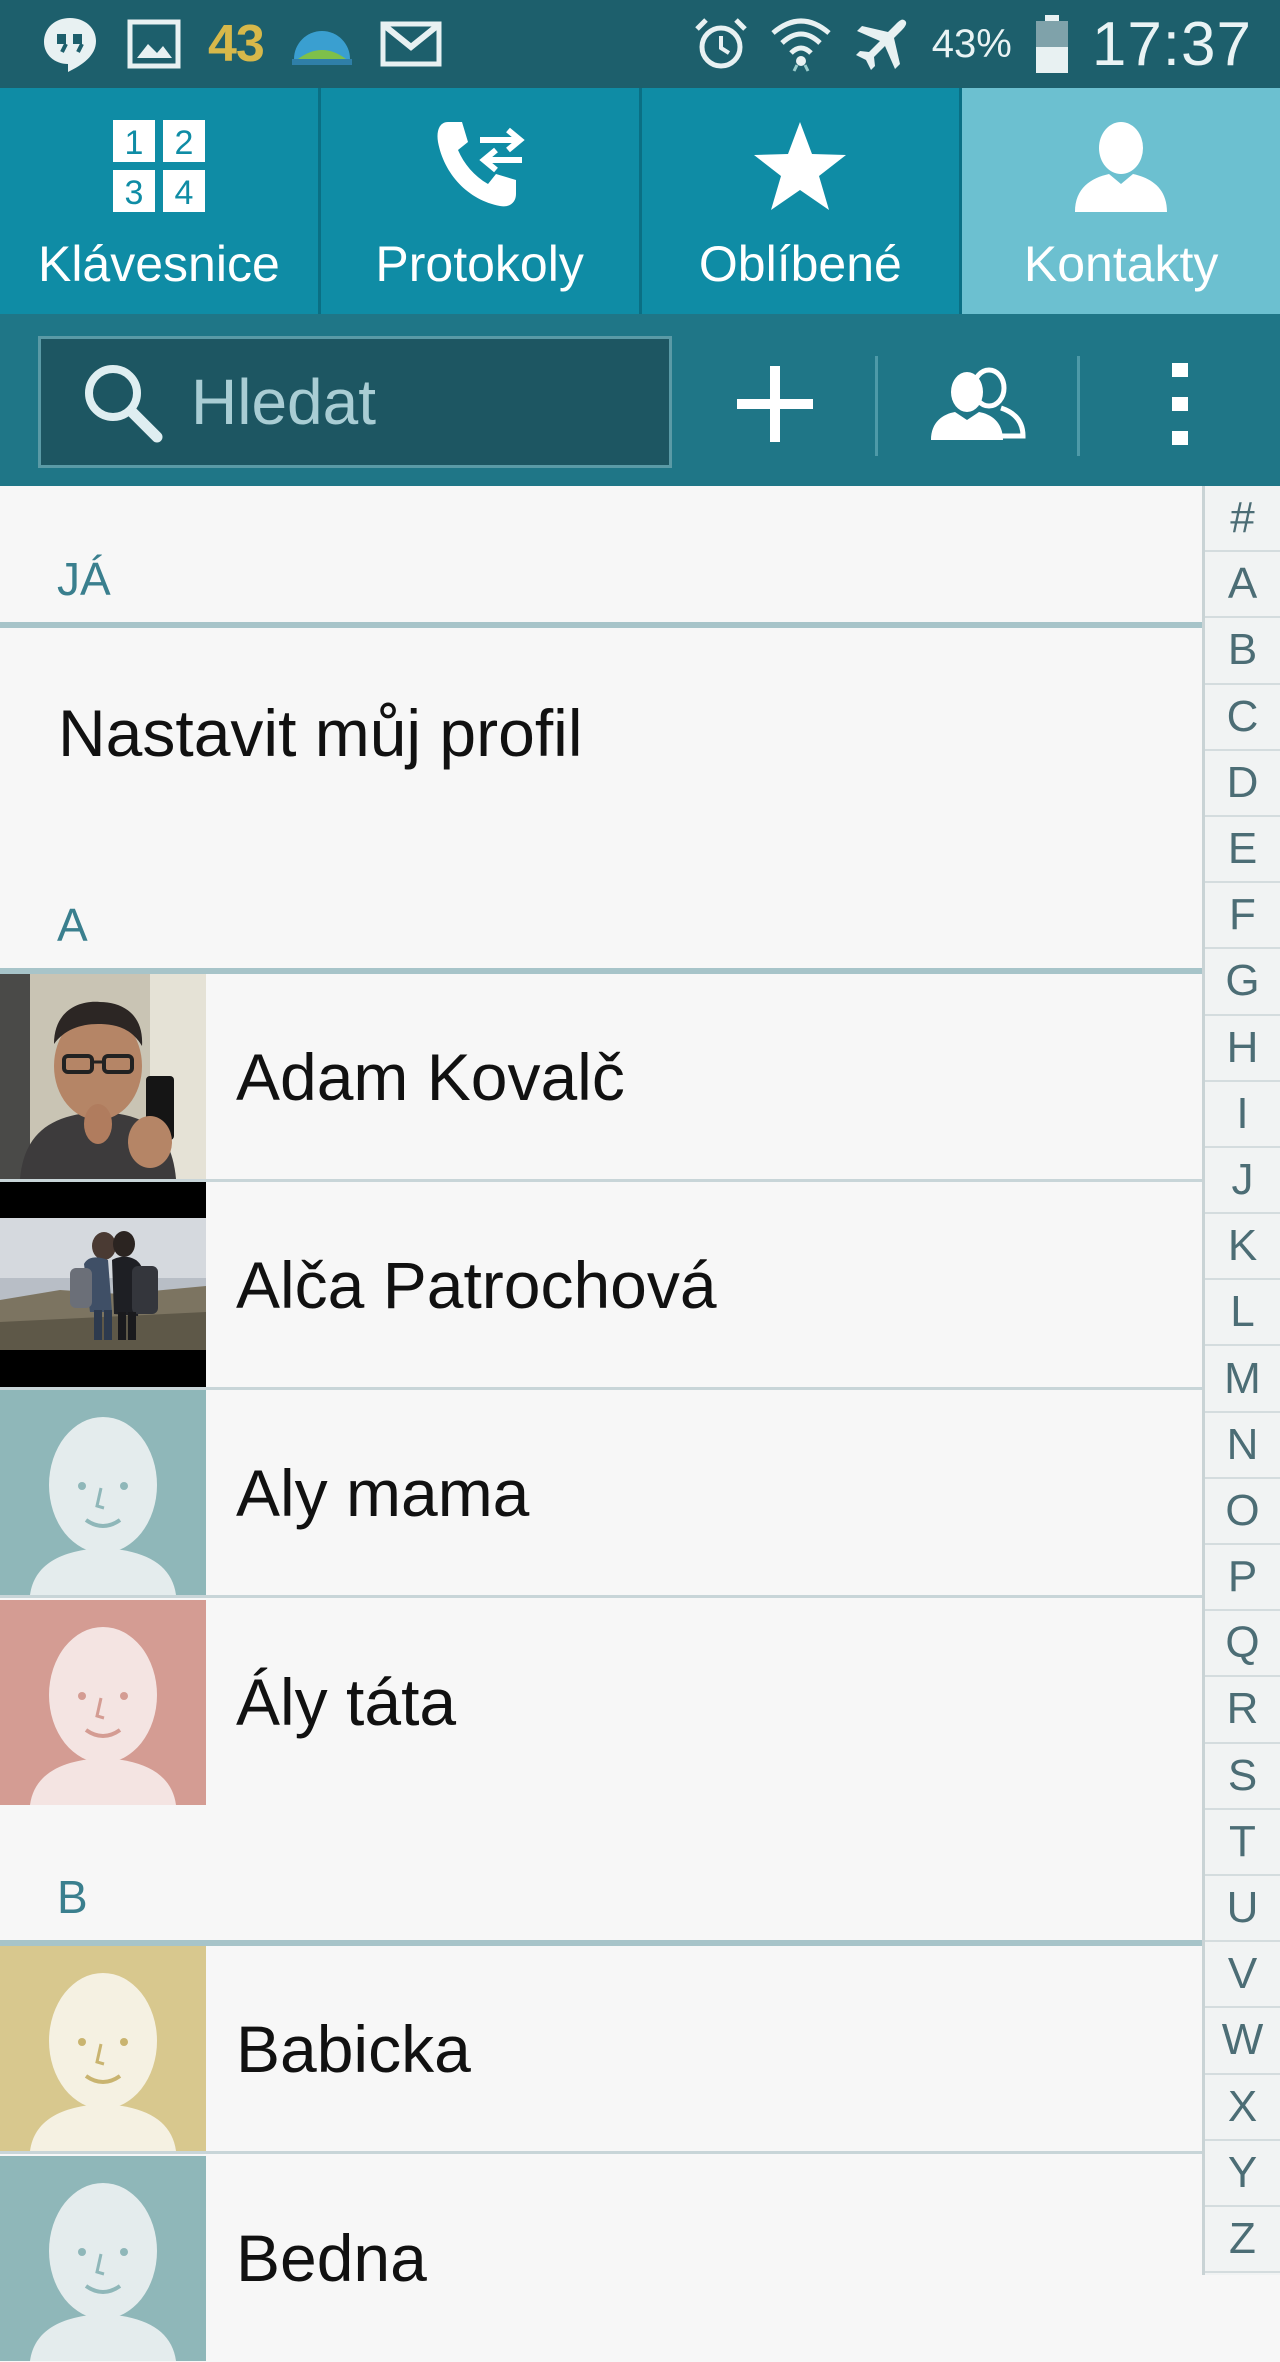 The image size is (1280, 2362). Describe the element at coordinates (640, 44) in the screenshot. I see `status-bar: 43 43% 17:37` at that location.